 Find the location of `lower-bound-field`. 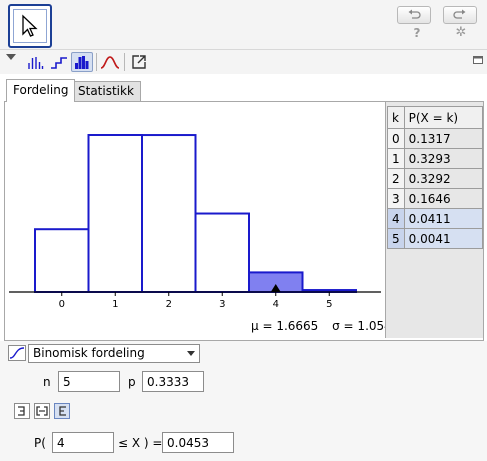

lower-bound-field is located at coordinates (83, 442).